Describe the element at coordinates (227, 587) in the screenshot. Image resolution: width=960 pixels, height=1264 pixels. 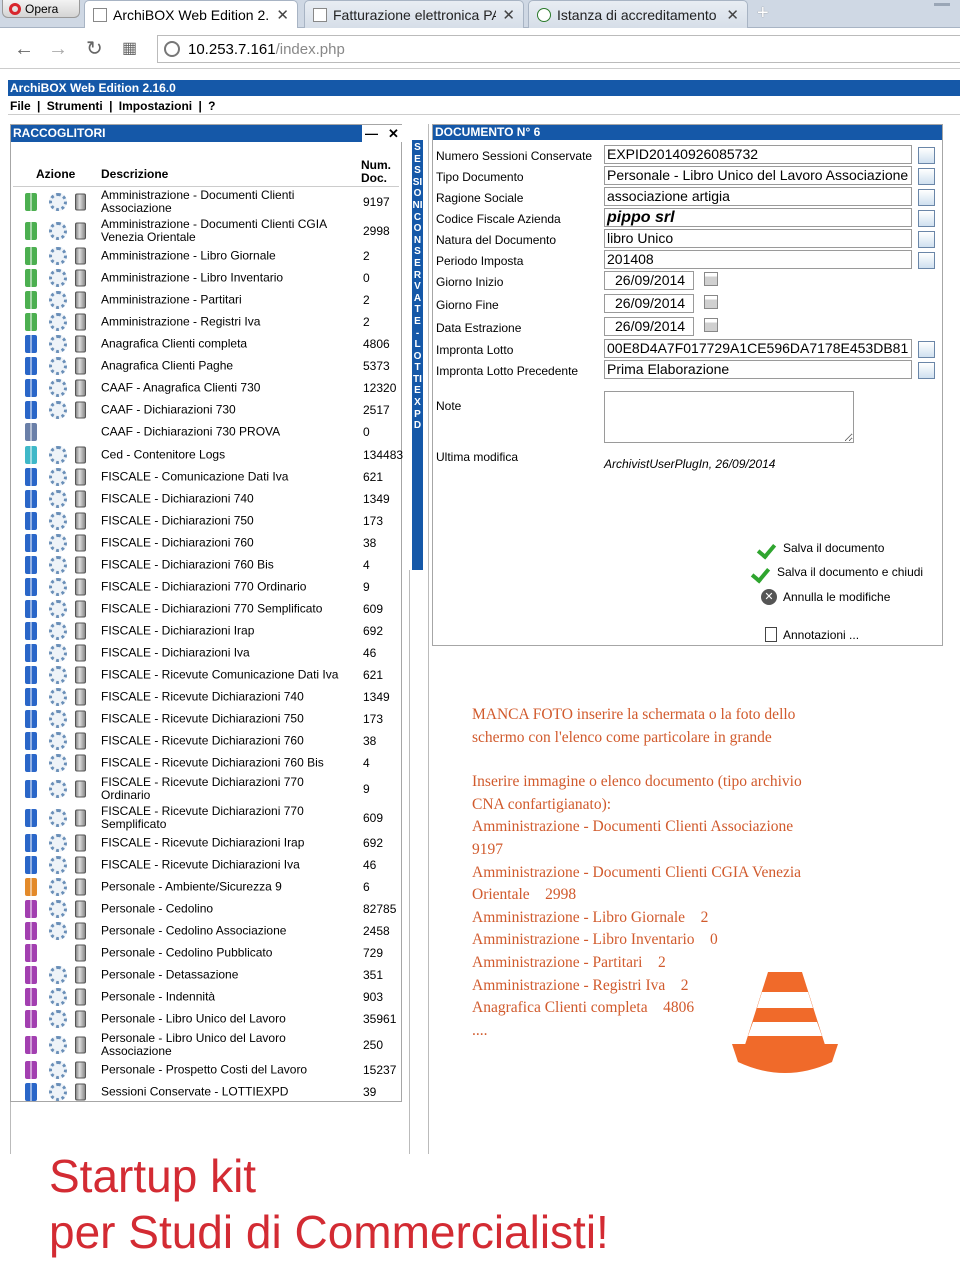
I see `row-description: FISCALE - Dichiarazioni 770 Ordinario` at that location.